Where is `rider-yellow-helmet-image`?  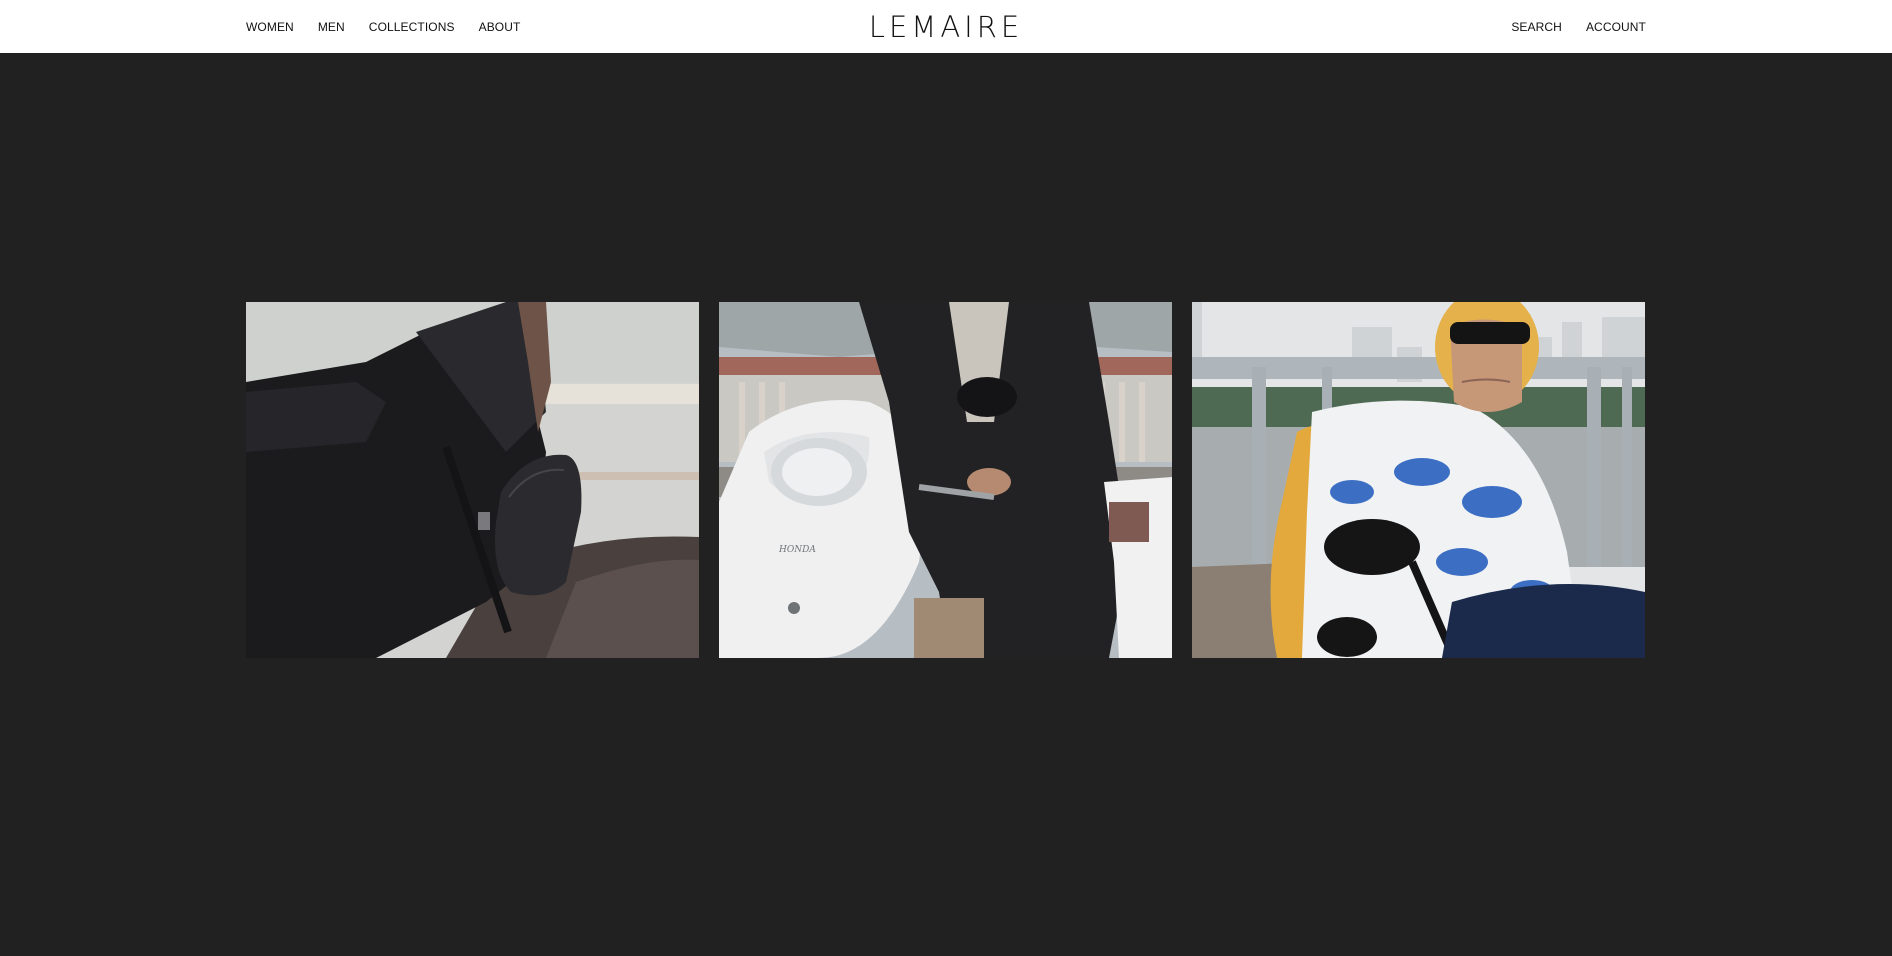
rider-yellow-helmet-image is located at coordinates (1418, 480).